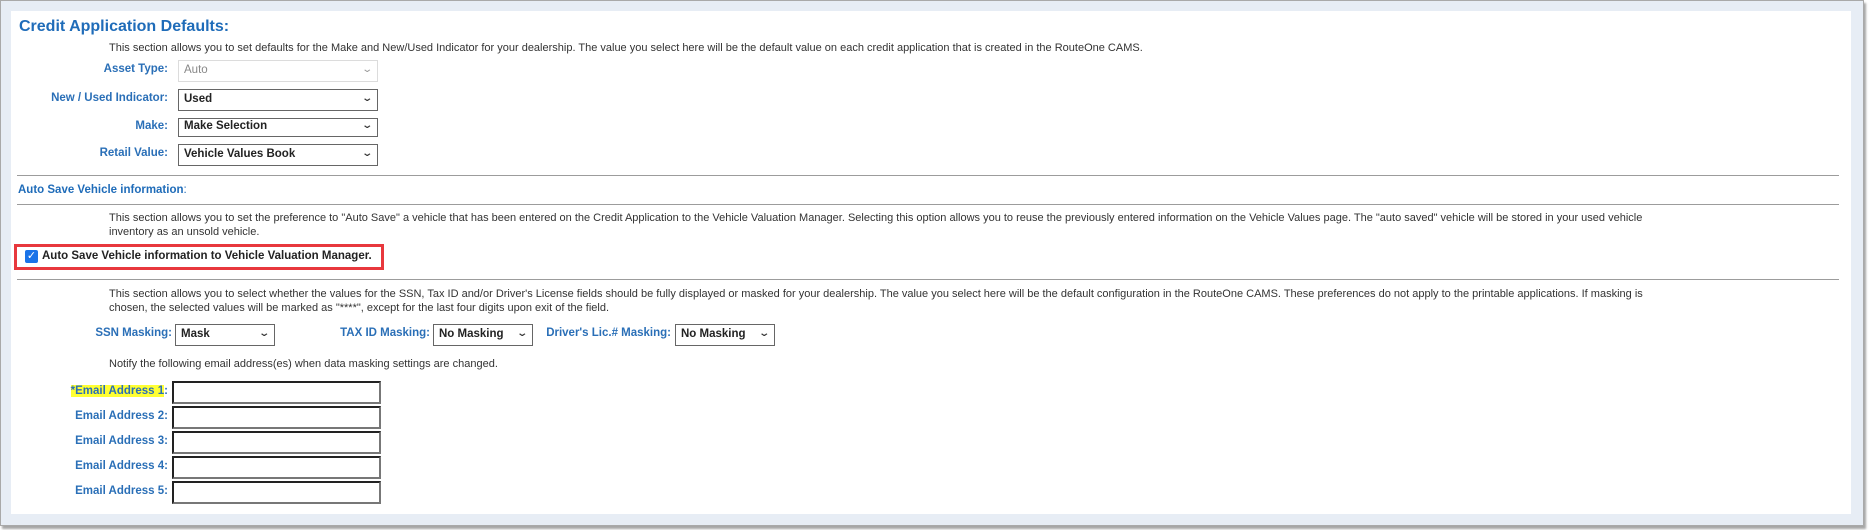 The image size is (1870, 530). Describe the element at coordinates (133, 153) in the screenshot. I see `retail-value-label: Retail Value:` at that location.